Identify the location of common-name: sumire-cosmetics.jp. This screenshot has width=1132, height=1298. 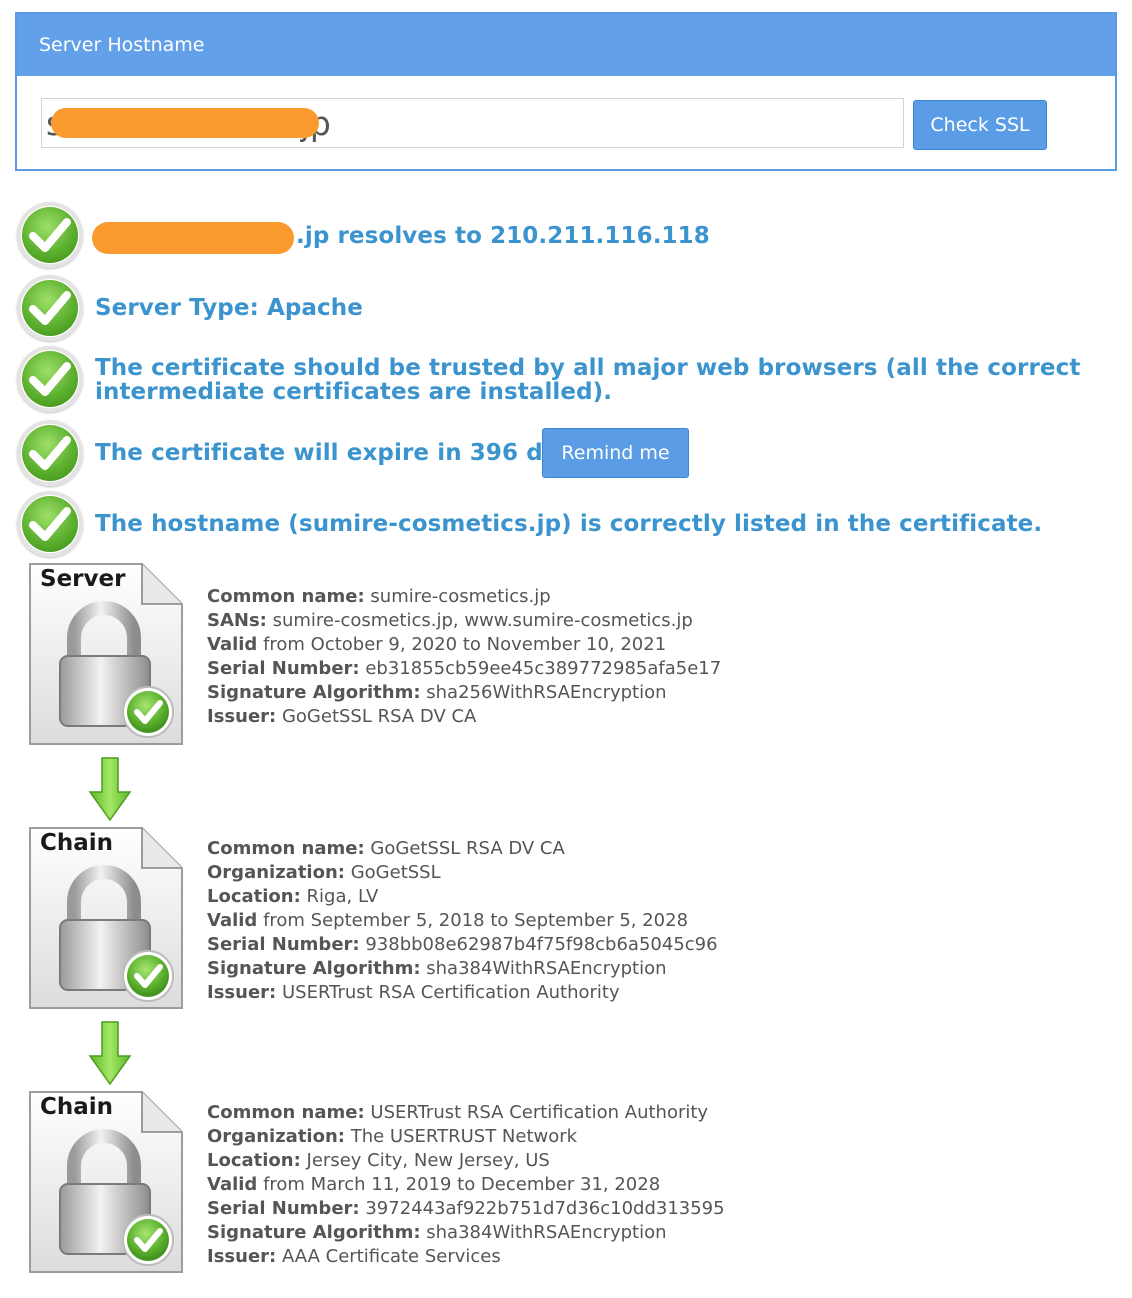
(460, 596).